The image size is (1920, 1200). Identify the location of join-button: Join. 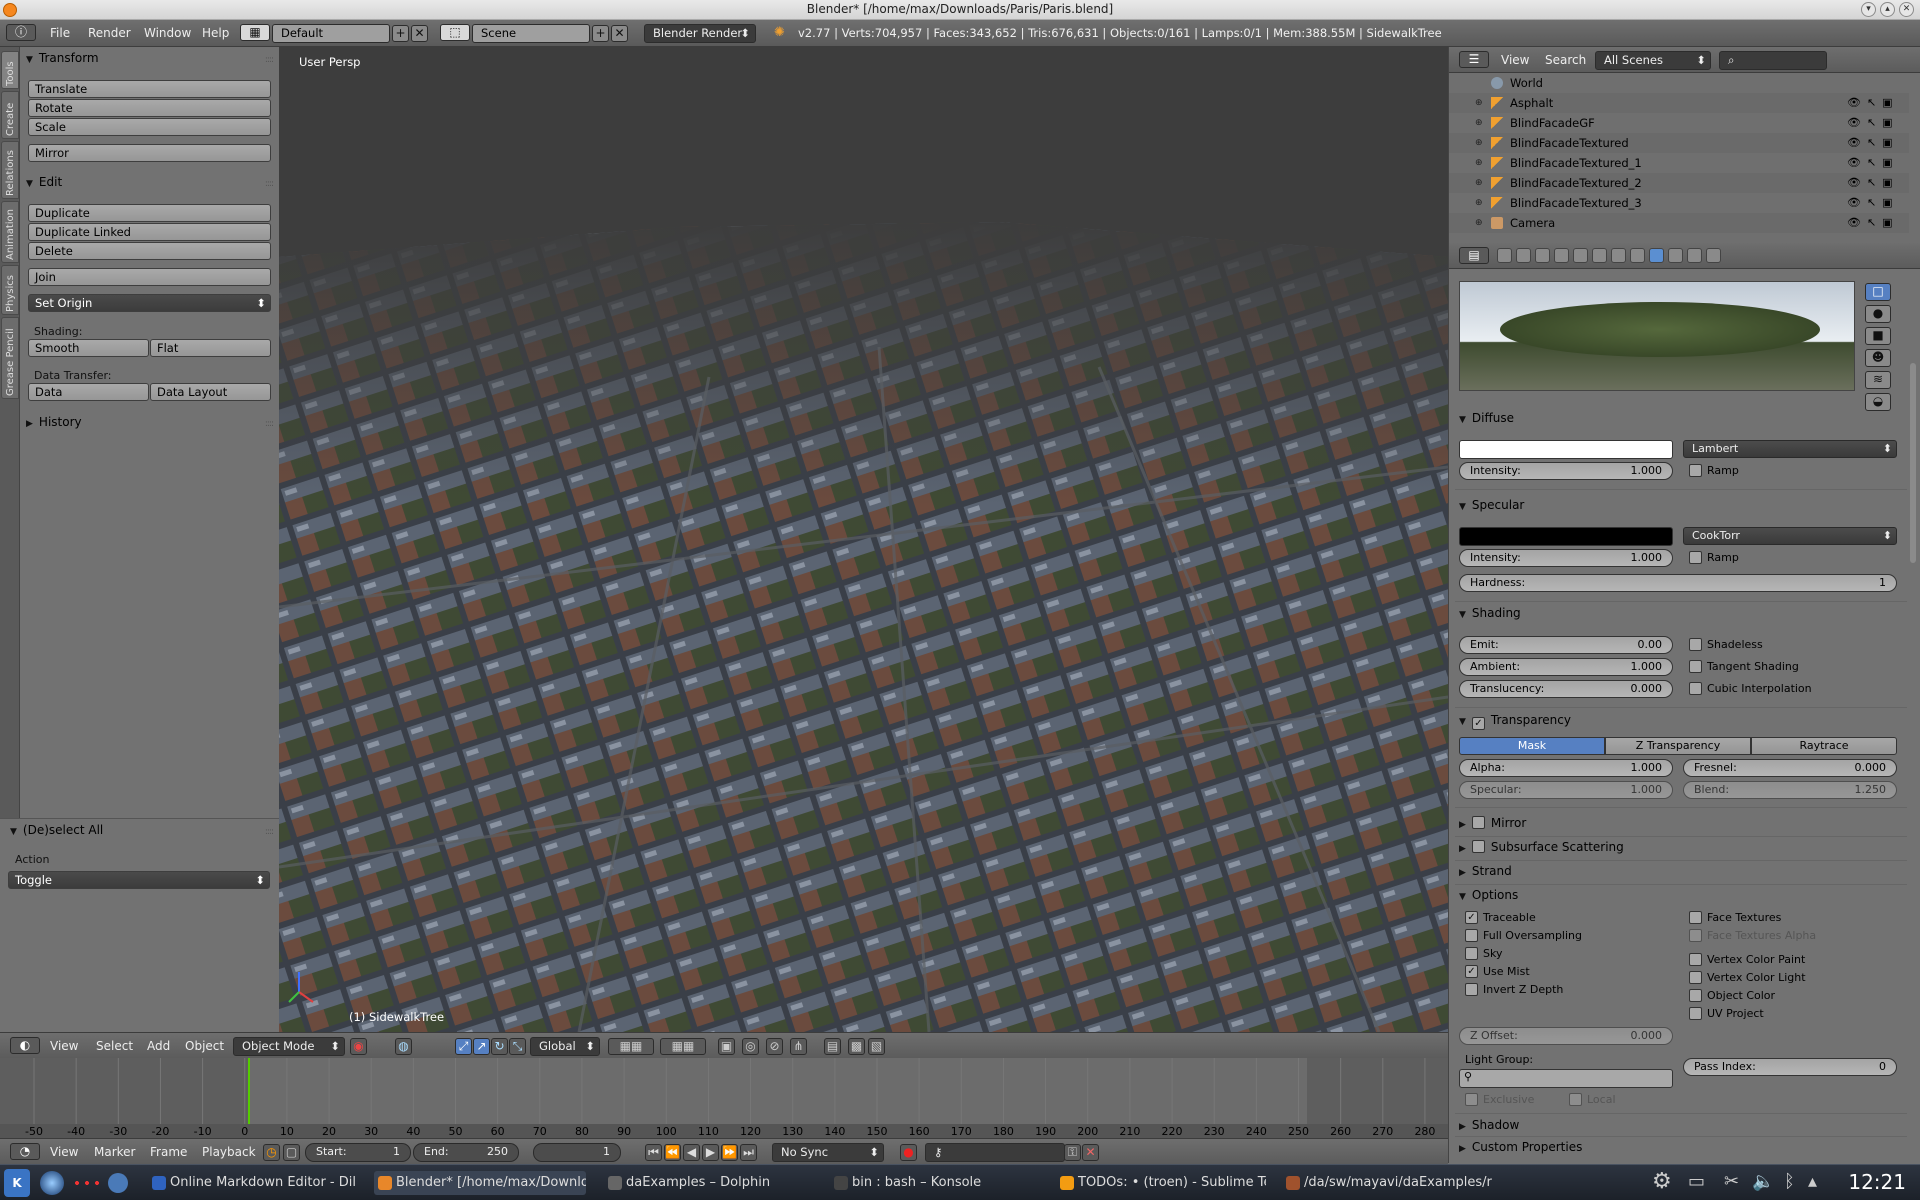
(149, 277).